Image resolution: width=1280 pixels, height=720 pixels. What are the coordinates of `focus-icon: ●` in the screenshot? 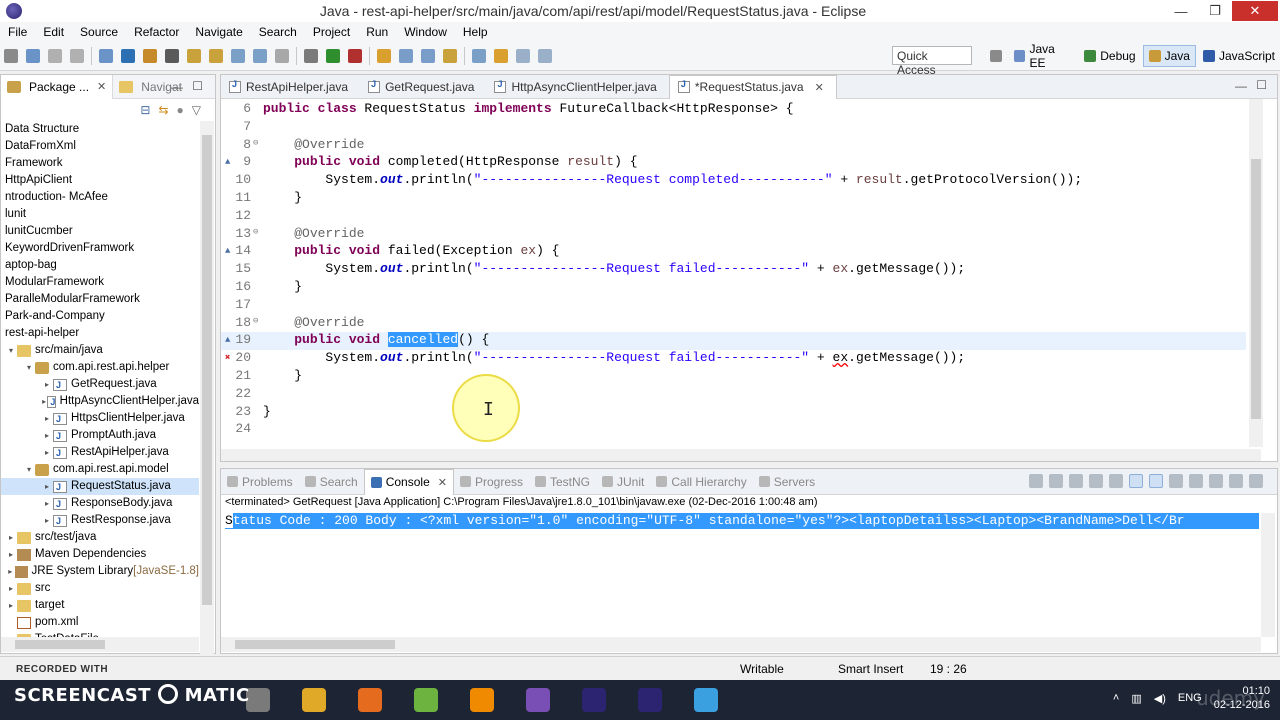 It's located at (180, 110).